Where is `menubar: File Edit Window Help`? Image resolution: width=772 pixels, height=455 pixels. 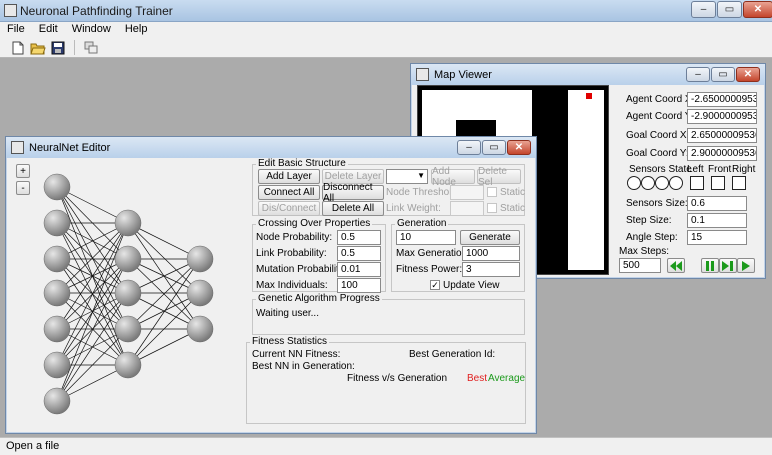 menubar: File Edit Window Help is located at coordinates (386, 30).